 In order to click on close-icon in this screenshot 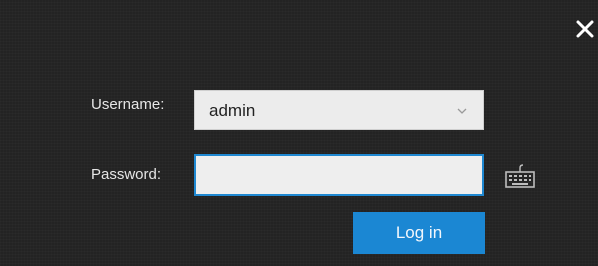, I will do `click(585, 29)`.